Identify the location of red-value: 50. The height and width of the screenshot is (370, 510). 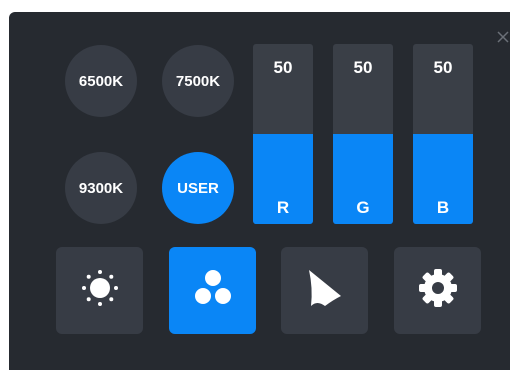
(283, 67).